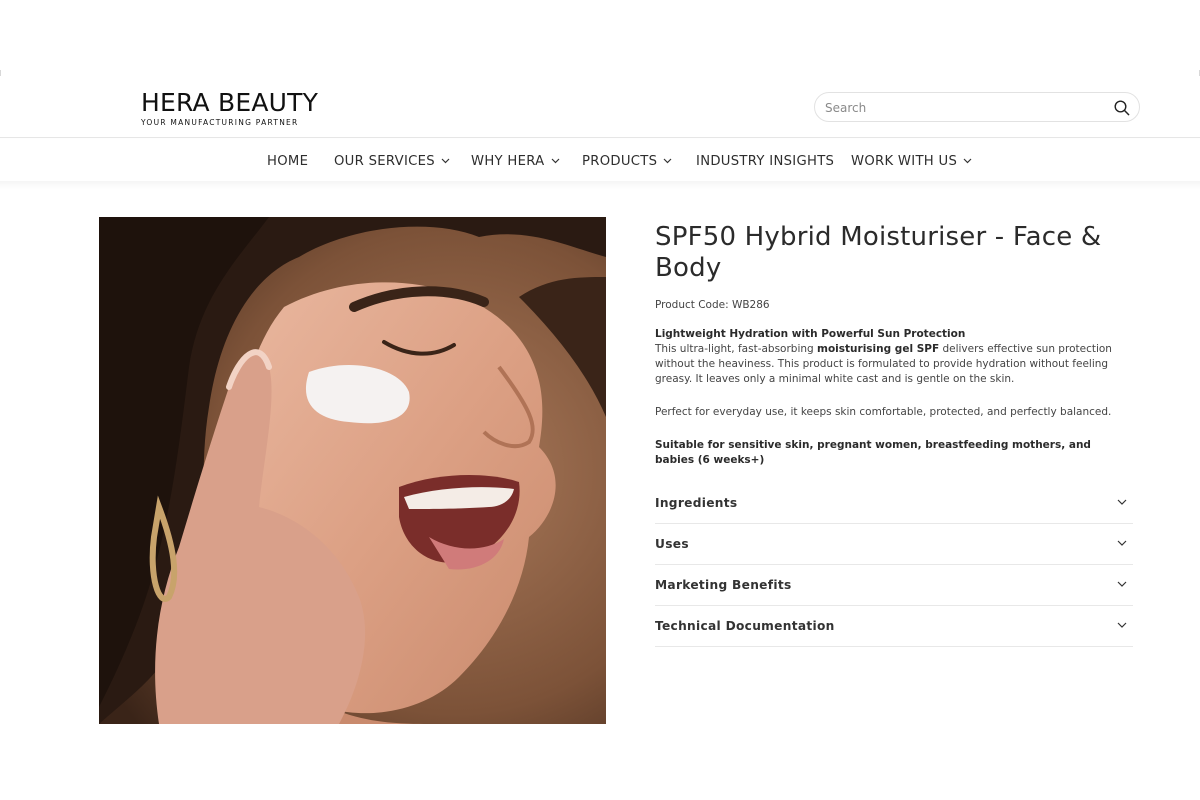  Describe the element at coordinates (745, 626) in the screenshot. I see `accordion-label: Technical Documentation` at that location.